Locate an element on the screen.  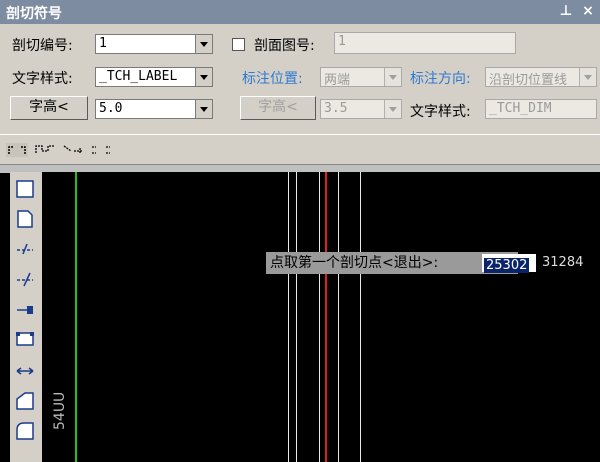
coordinate-x-value: 25302 is located at coordinates (507, 265).